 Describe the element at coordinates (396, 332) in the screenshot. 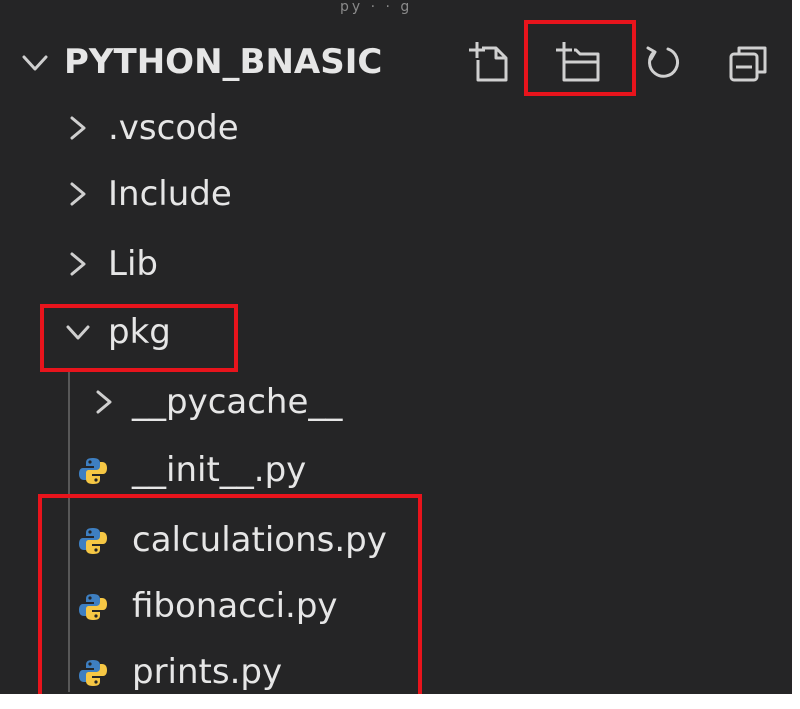

I see `tree-item-pkg: pkg` at that location.